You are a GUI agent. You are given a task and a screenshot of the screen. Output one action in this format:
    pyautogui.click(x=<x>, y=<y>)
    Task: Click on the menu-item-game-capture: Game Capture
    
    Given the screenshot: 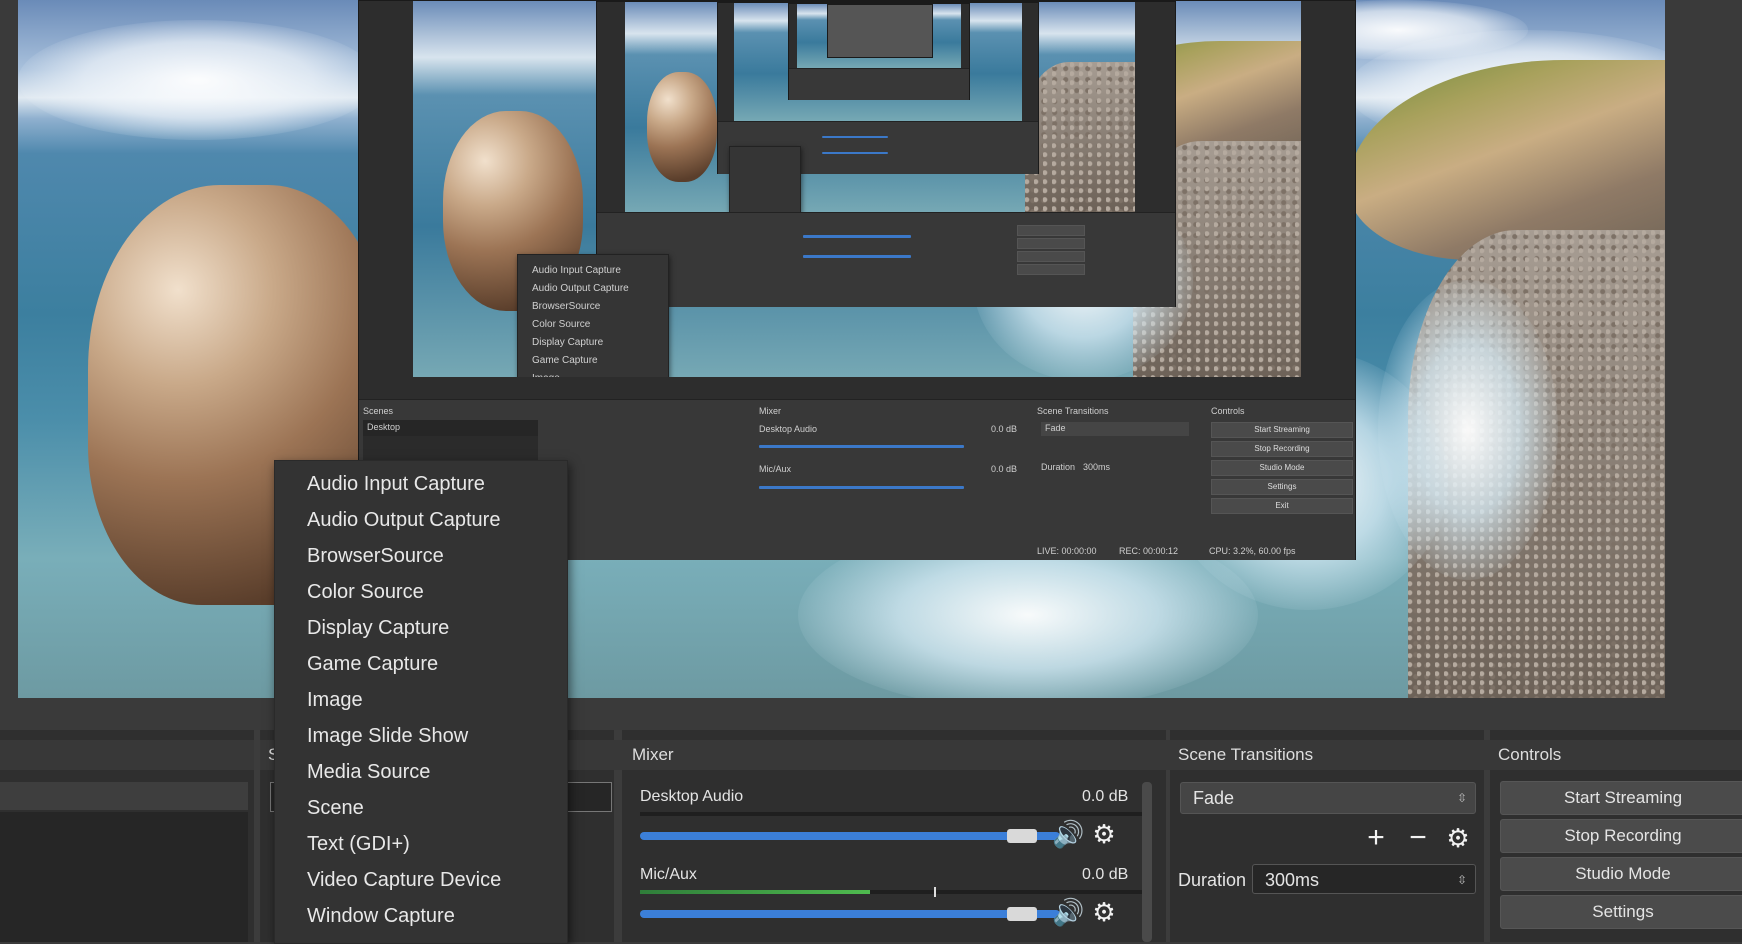 What is the action you would take?
    pyautogui.click(x=372, y=664)
    